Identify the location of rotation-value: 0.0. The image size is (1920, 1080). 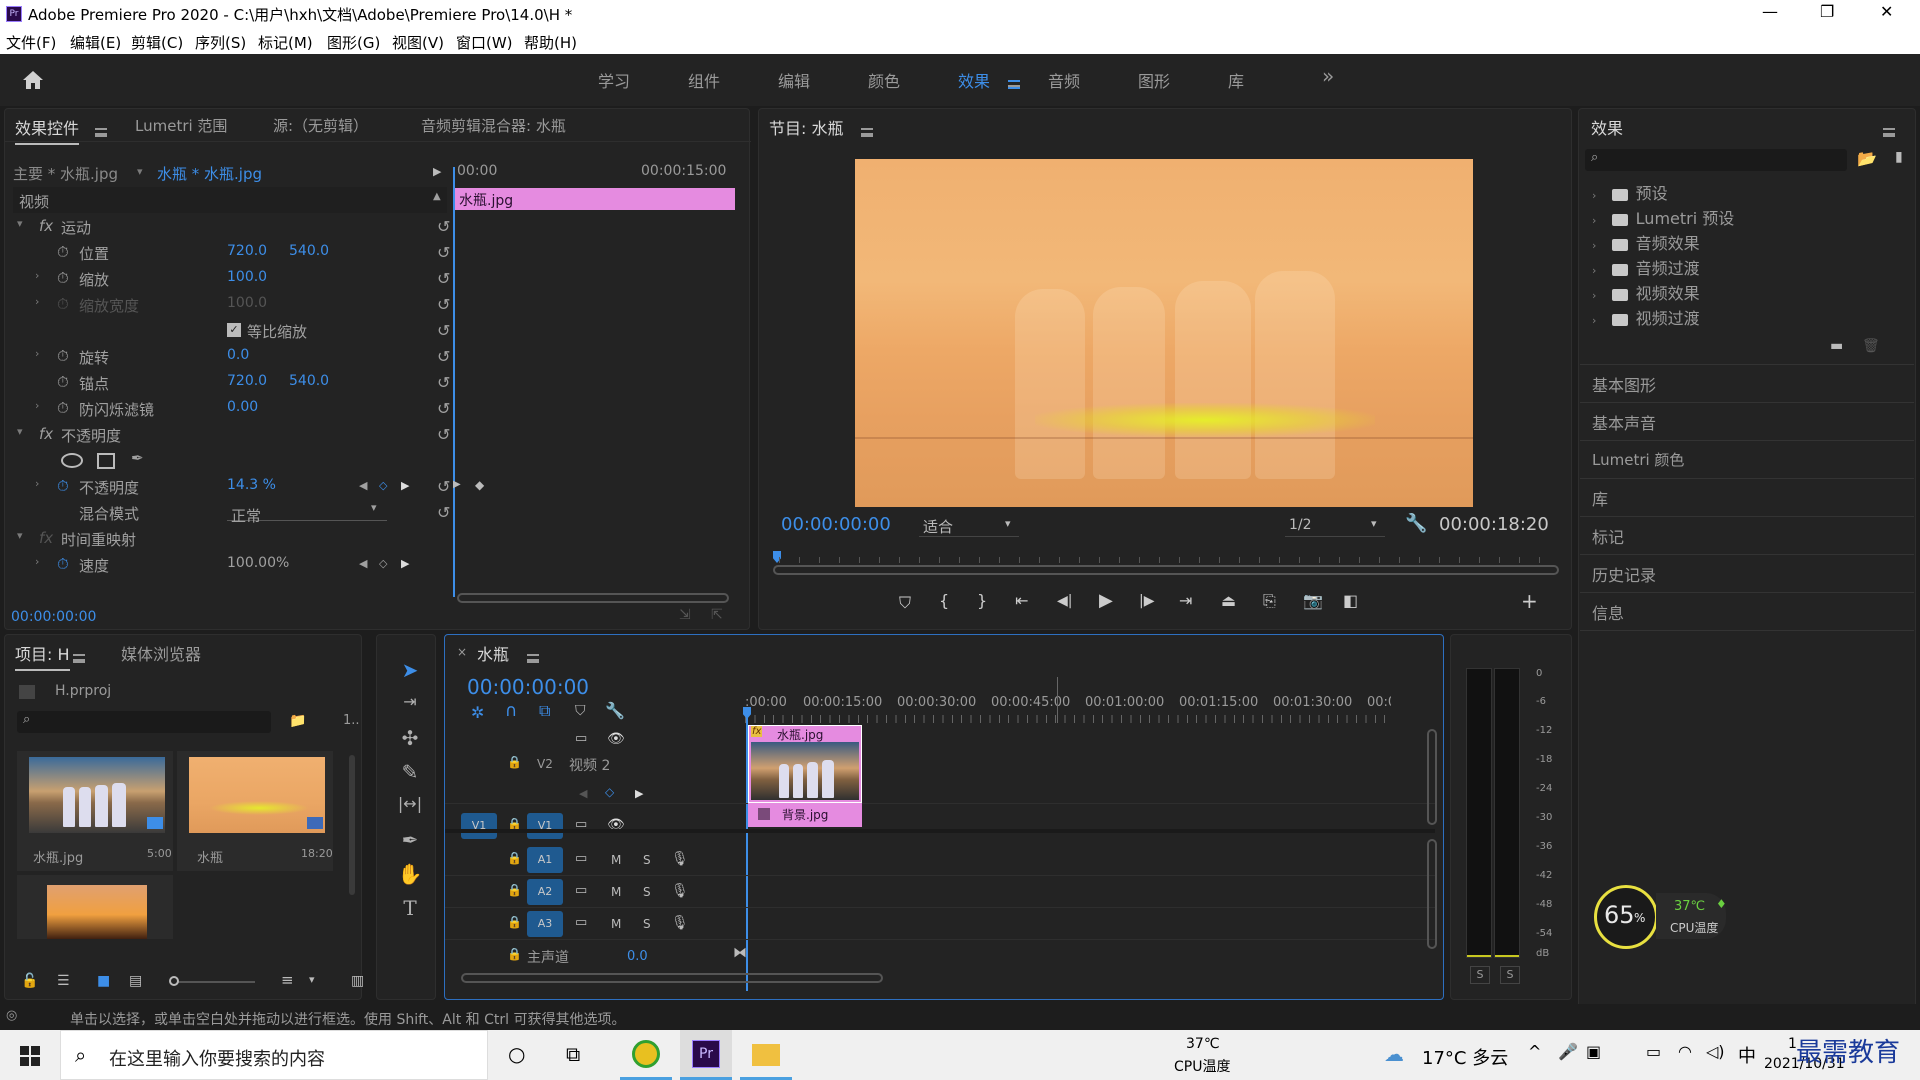
(238, 355).